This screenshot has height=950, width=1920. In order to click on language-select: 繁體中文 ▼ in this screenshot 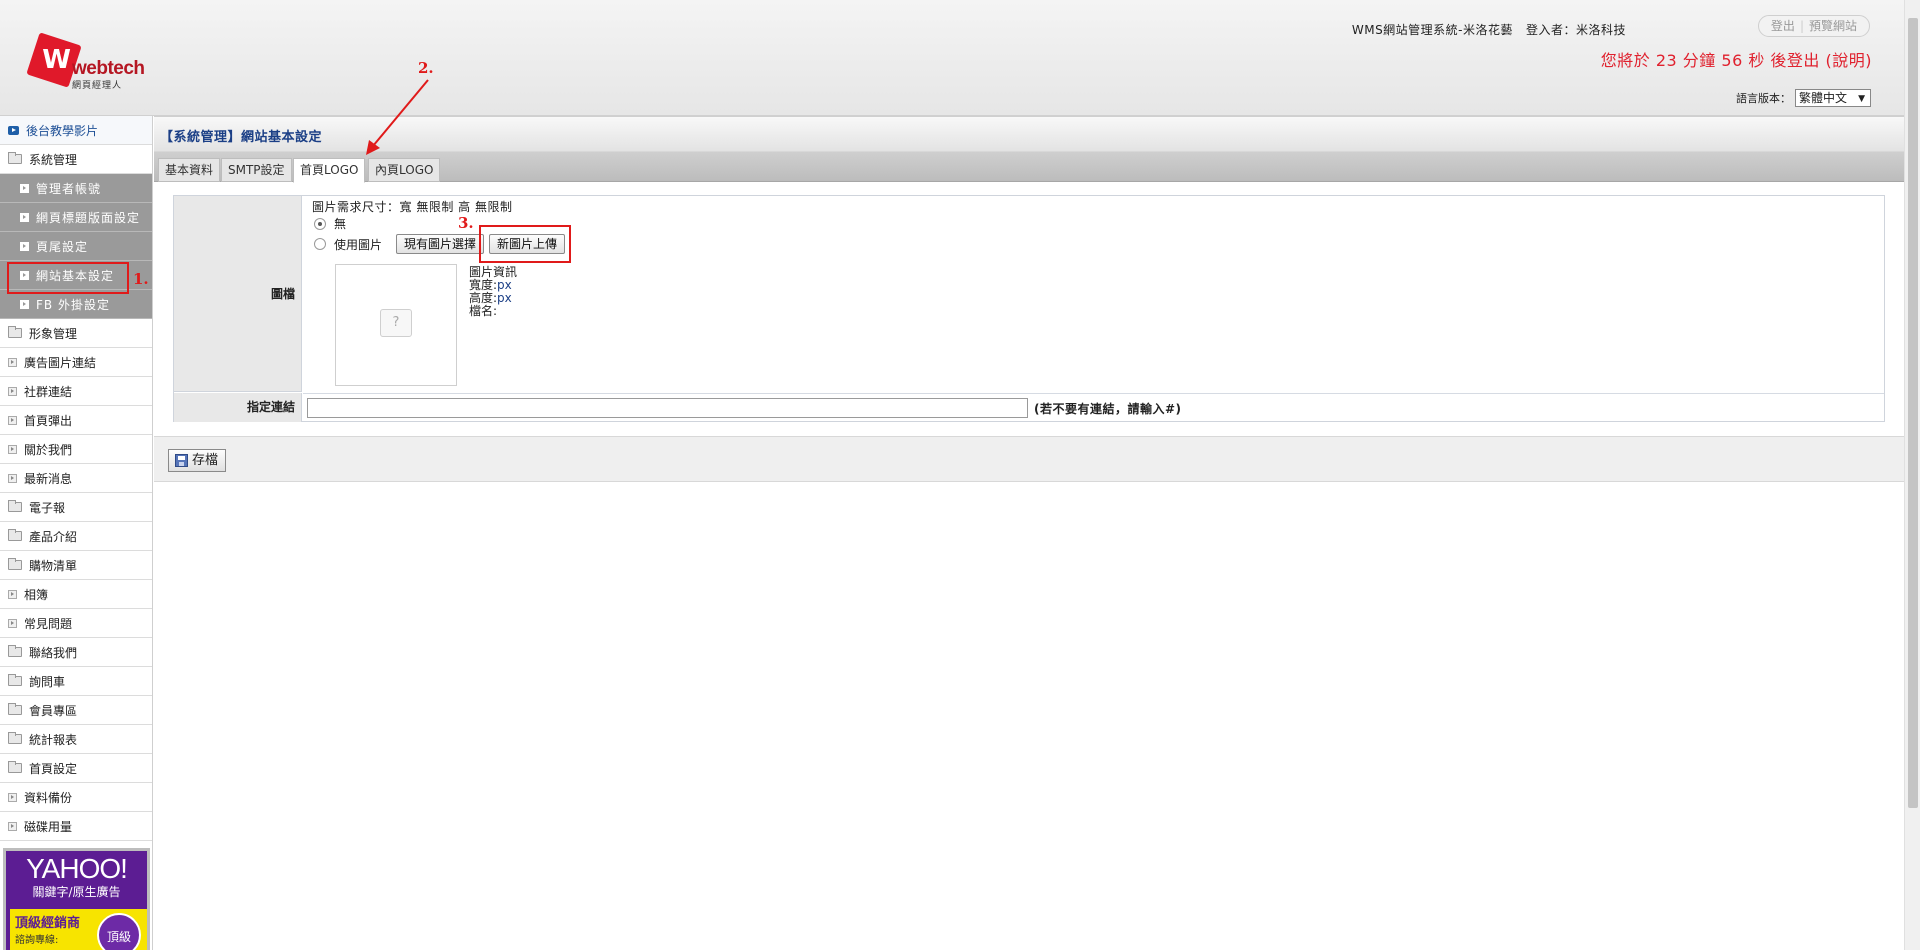, I will do `click(1833, 98)`.